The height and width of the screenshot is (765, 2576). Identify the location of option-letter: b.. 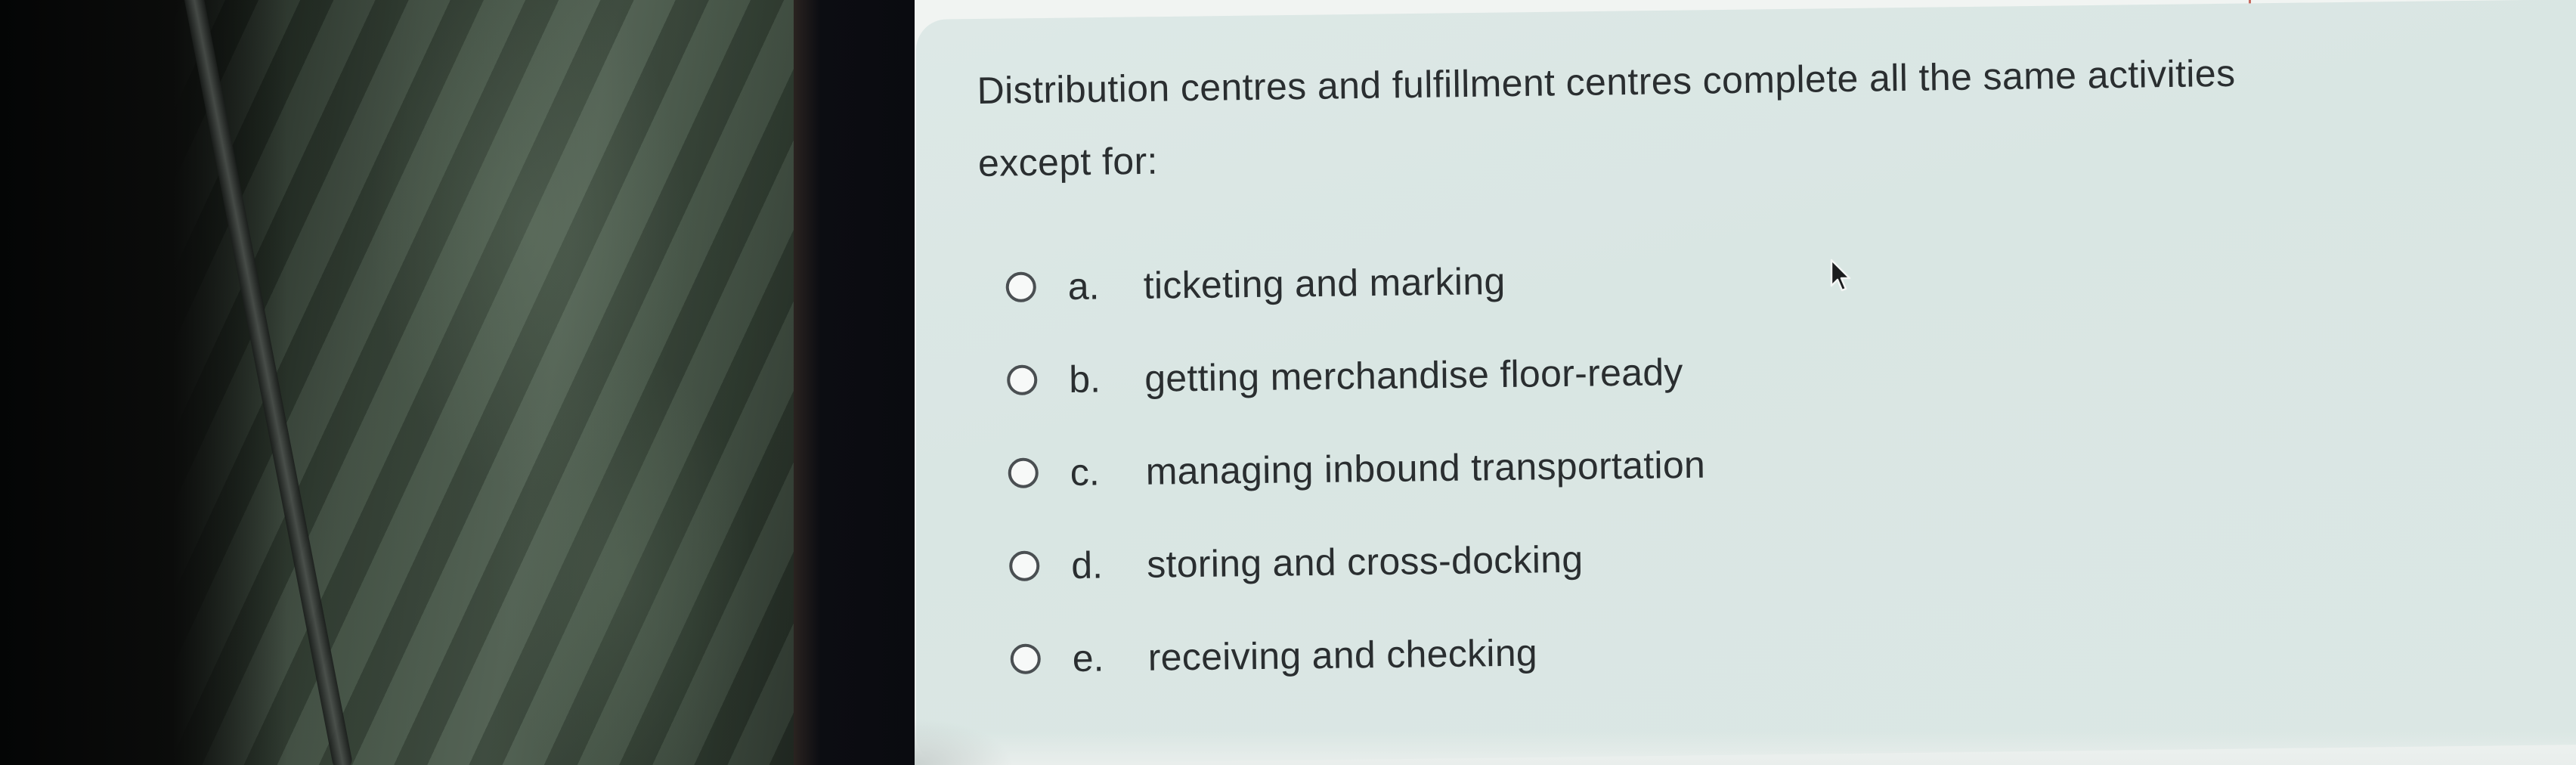
(1084, 379).